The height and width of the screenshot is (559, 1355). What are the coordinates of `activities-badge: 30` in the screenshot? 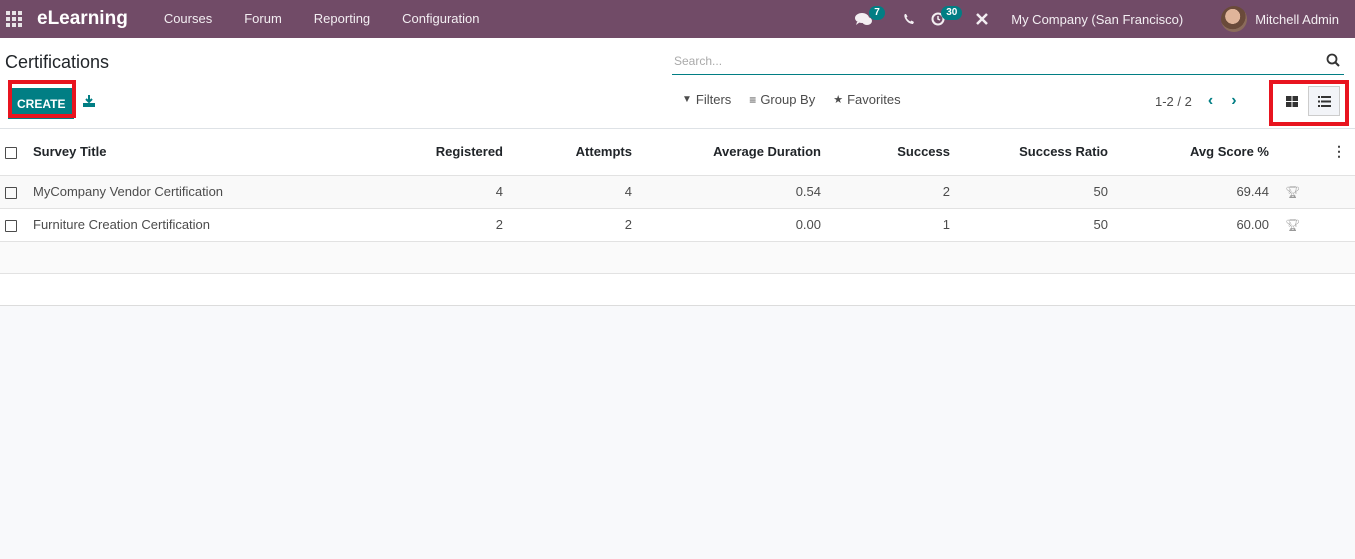 It's located at (952, 13).